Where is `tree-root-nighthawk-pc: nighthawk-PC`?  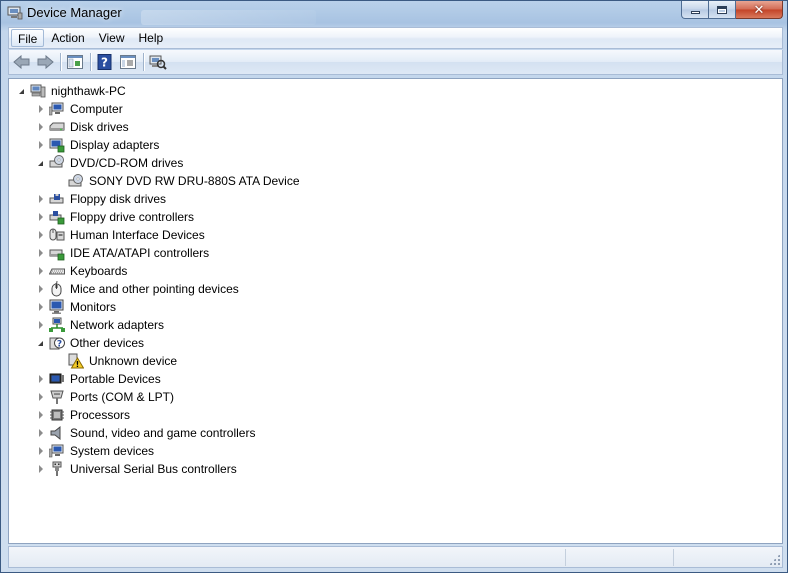
tree-root-nighthawk-pc: nighthawk-PC is located at coordinates (71, 91).